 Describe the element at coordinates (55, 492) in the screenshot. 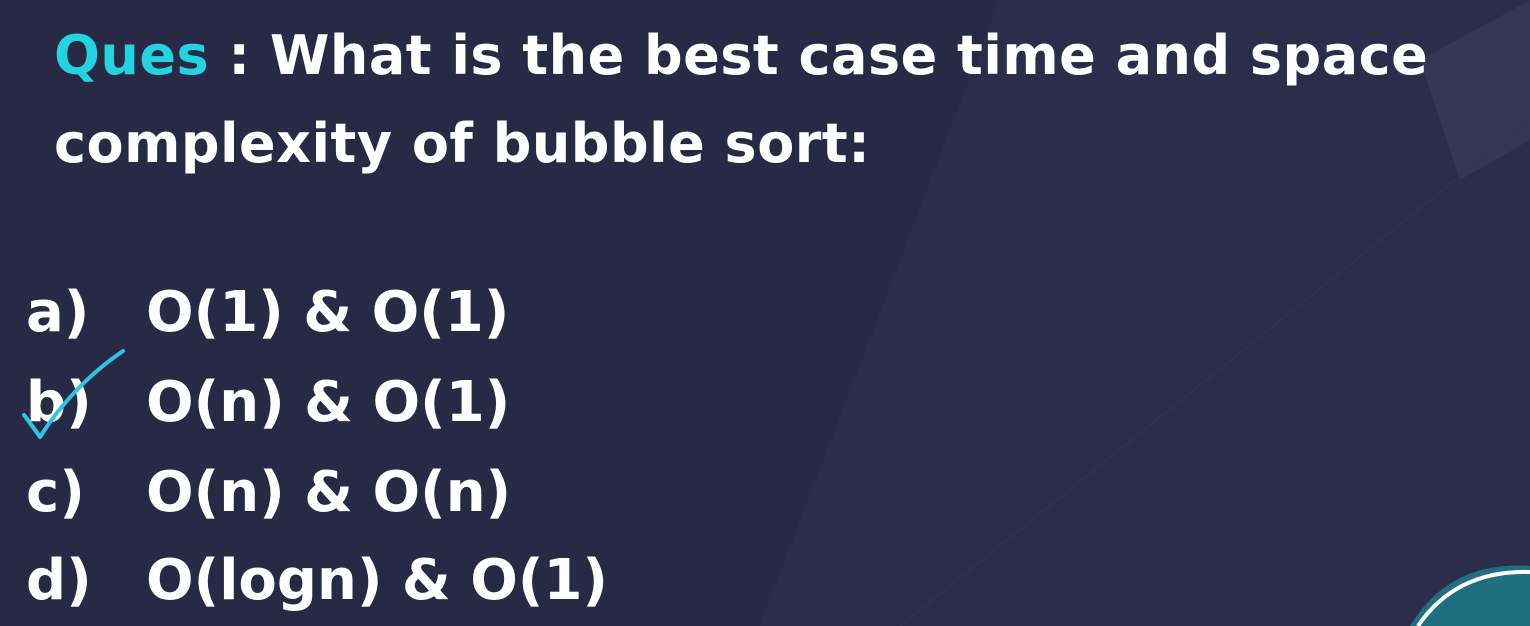

I see `option-c-letter: c)` at that location.